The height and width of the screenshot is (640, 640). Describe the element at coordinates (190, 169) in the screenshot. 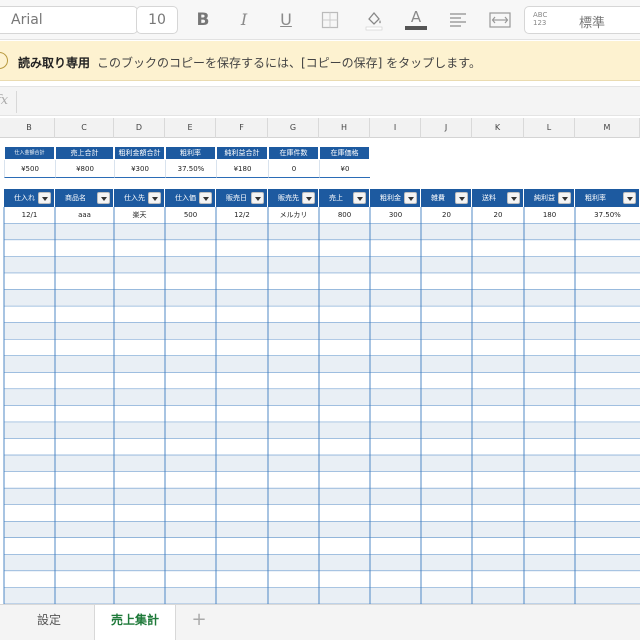

I see `summary-value: 37.50%` at that location.